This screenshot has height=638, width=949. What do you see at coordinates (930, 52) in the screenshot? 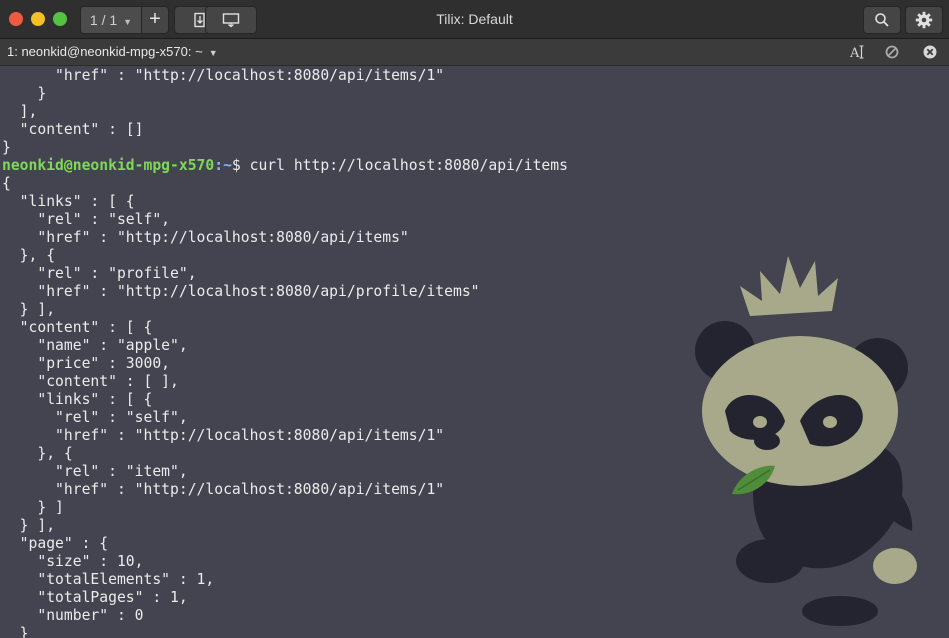
I see `close-terminal-icon` at bounding box center [930, 52].